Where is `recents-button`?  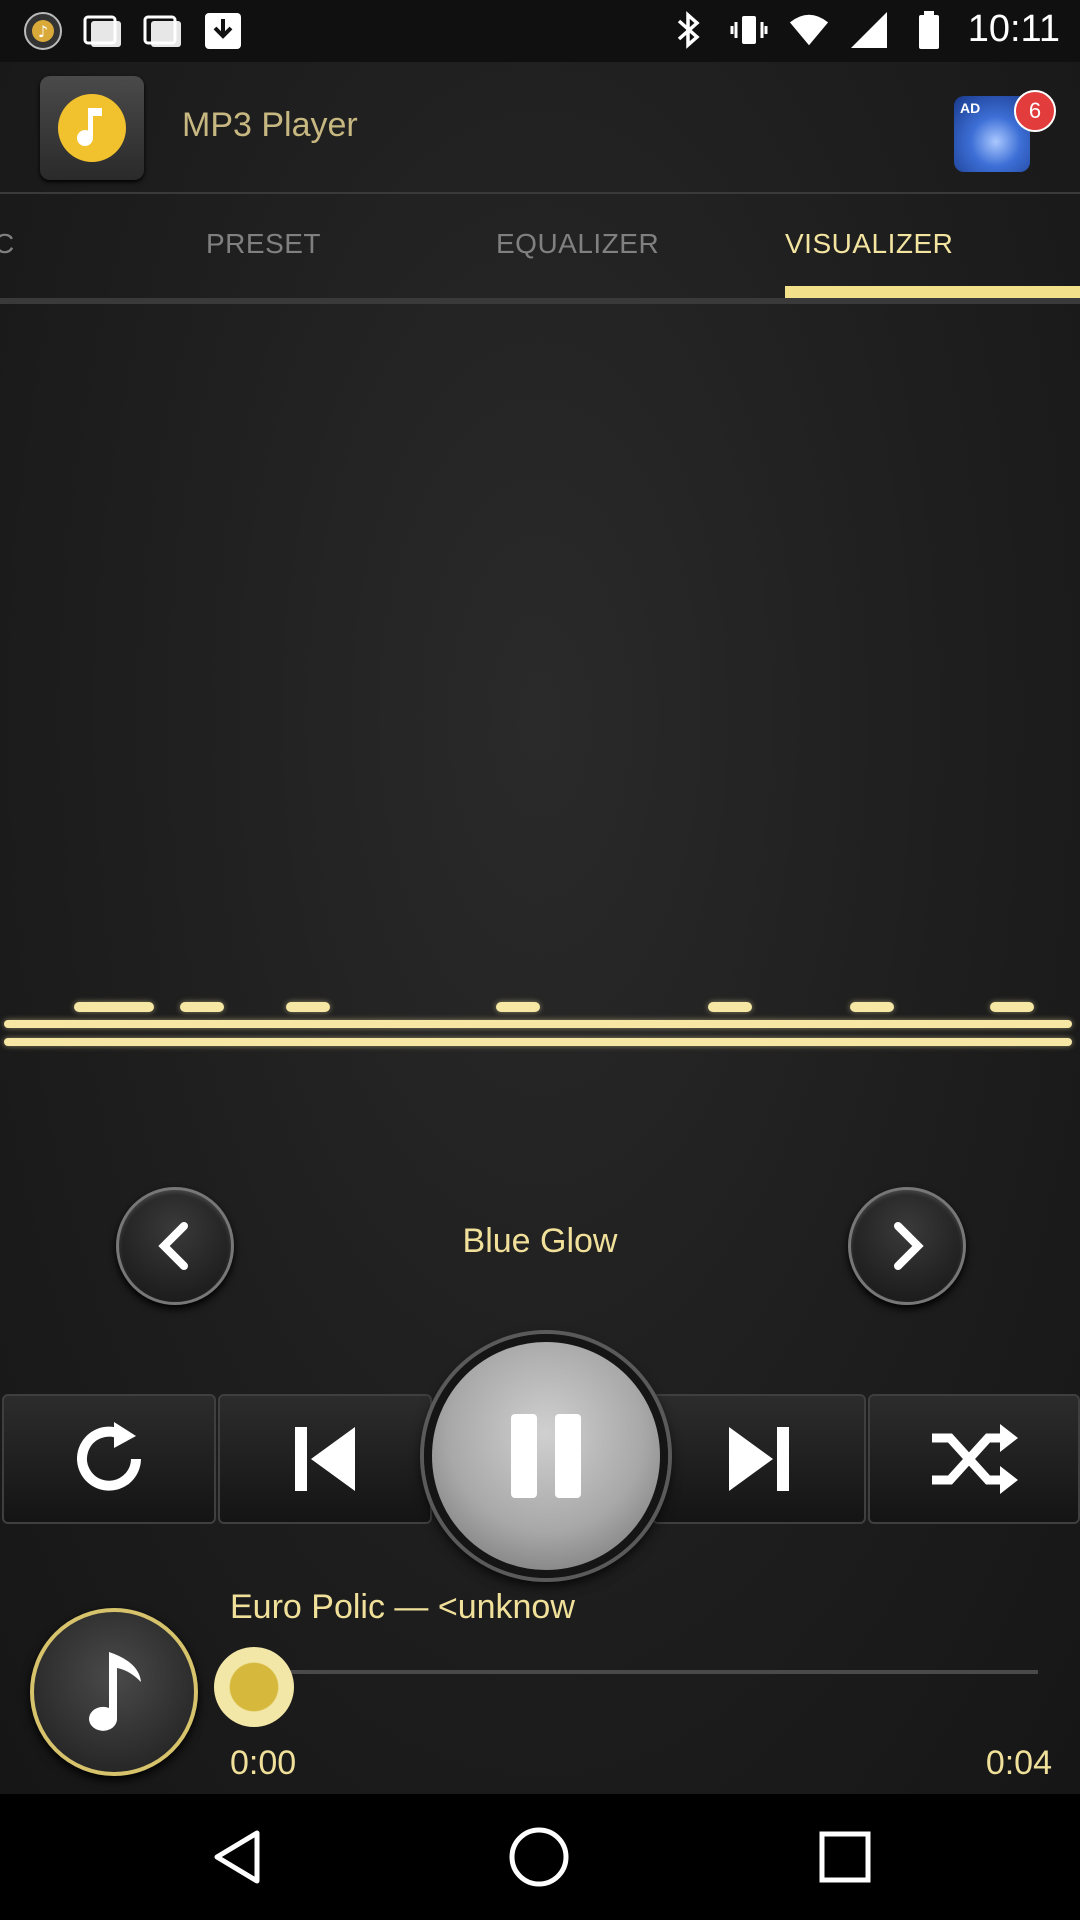
recents-button is located at coordinates (845, 1857).